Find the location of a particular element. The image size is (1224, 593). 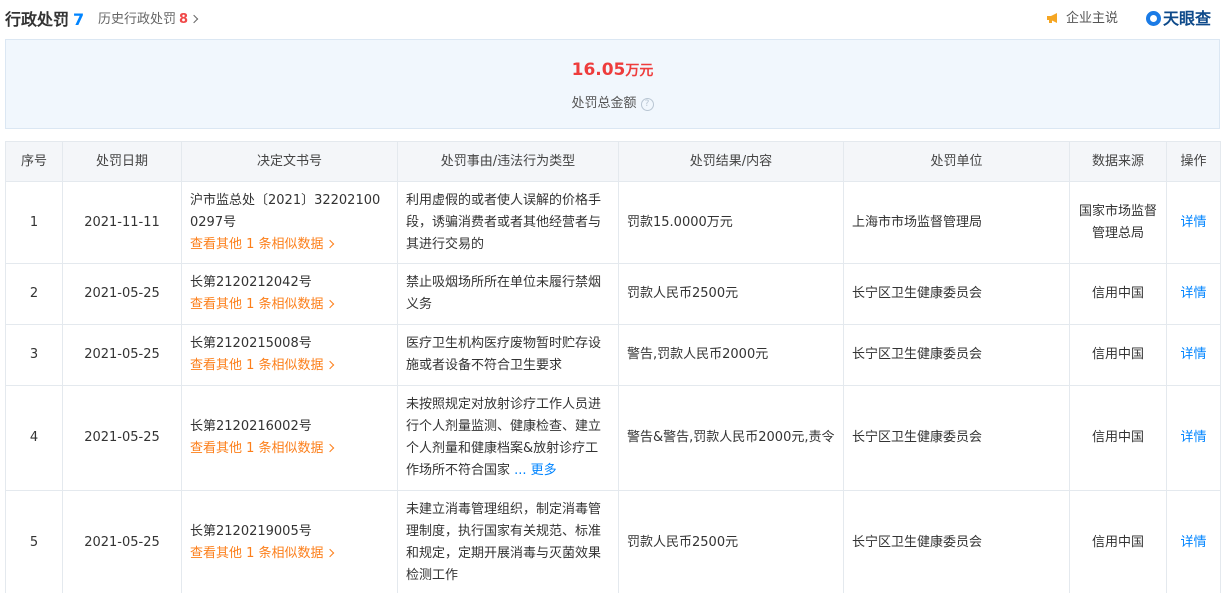

owner-claim-button: 企业主说 is located at coordinates (1082, 16).